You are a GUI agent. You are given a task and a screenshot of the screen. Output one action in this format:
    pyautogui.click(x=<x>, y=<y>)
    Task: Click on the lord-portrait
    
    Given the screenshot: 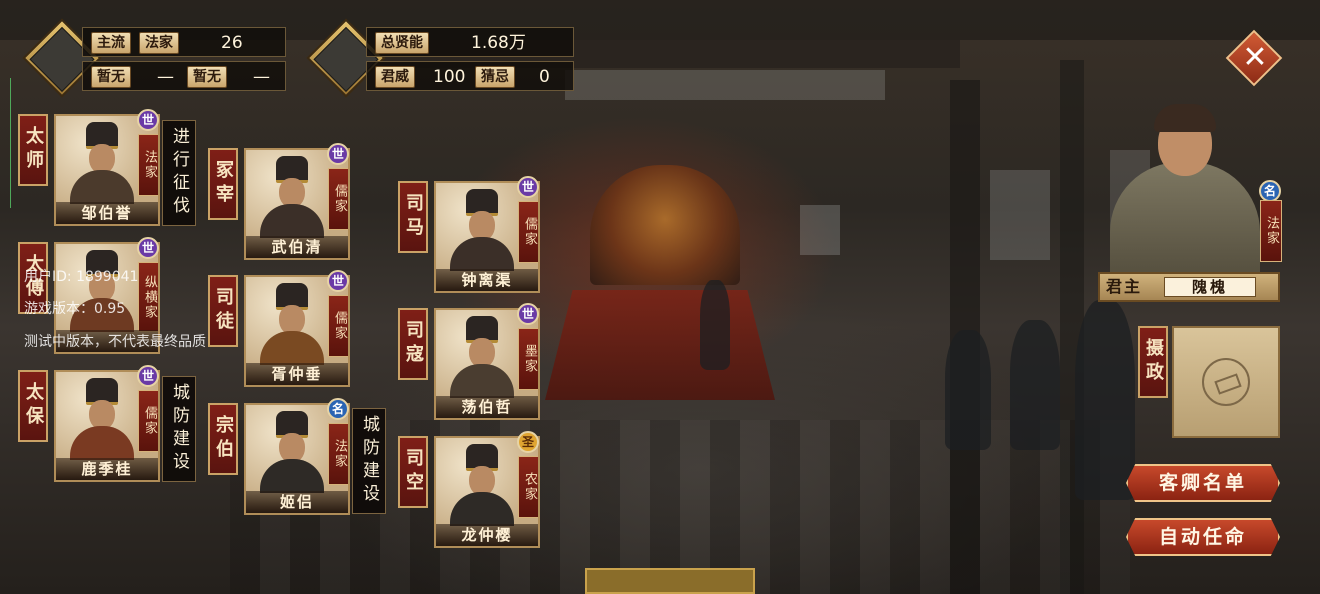 What is the action you would take?
    pyautogui.click(x=1192, y=188)
    